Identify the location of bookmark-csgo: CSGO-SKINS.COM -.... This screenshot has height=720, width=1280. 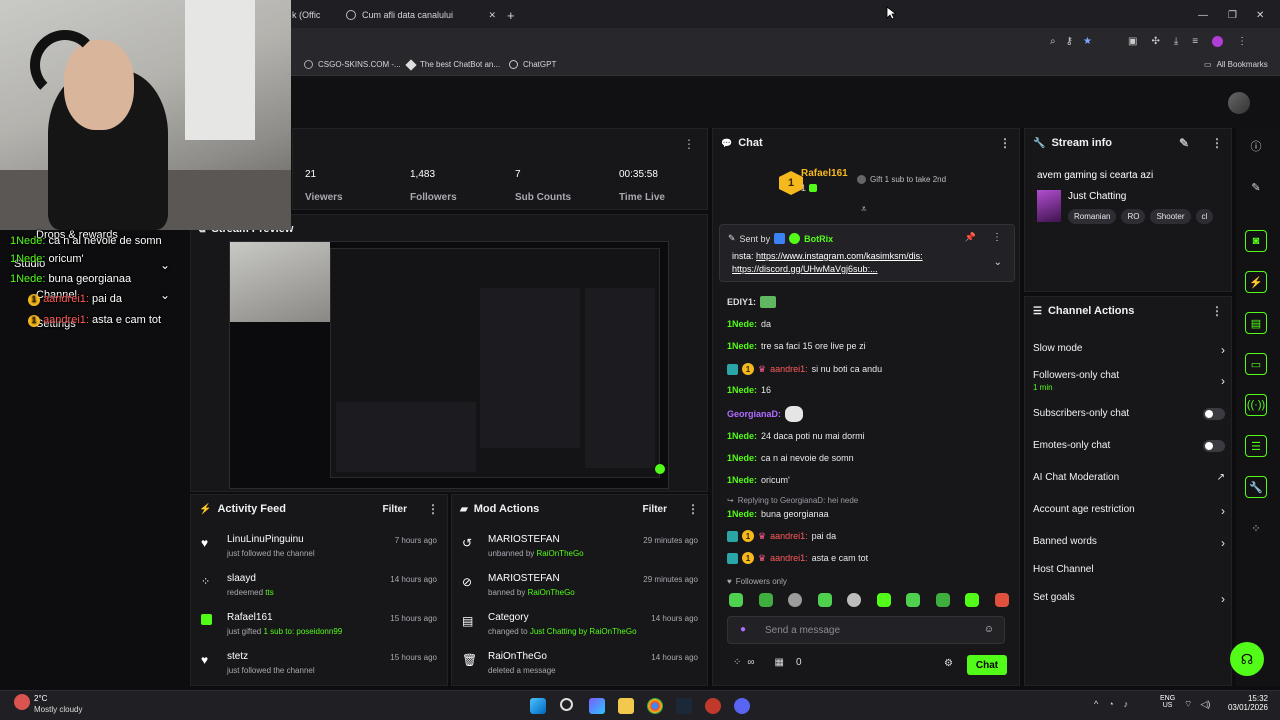
(352, 64).